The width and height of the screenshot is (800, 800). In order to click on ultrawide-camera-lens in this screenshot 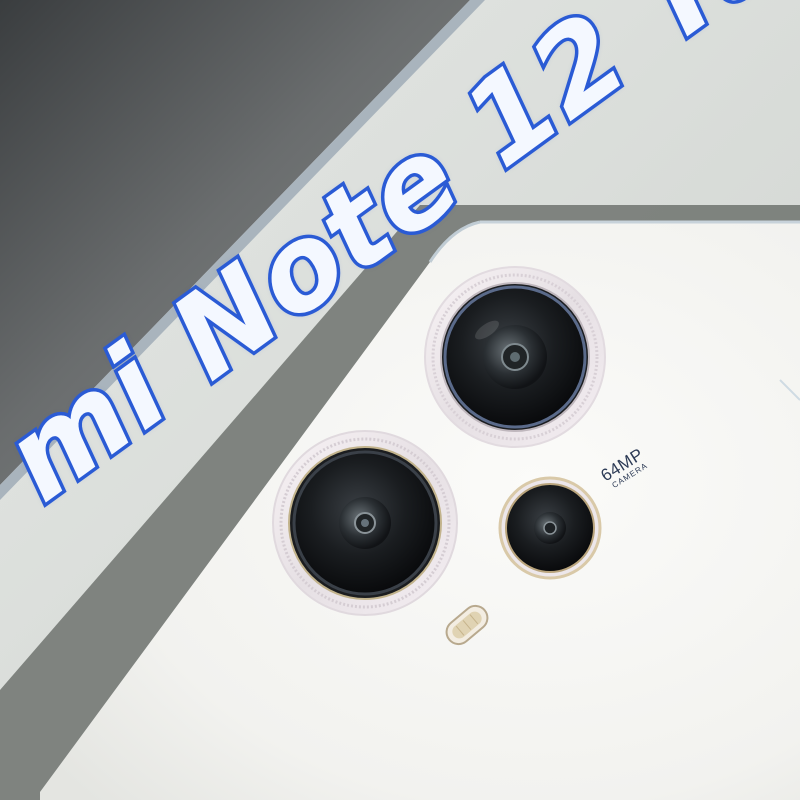, I will do `click(365, 523)`.